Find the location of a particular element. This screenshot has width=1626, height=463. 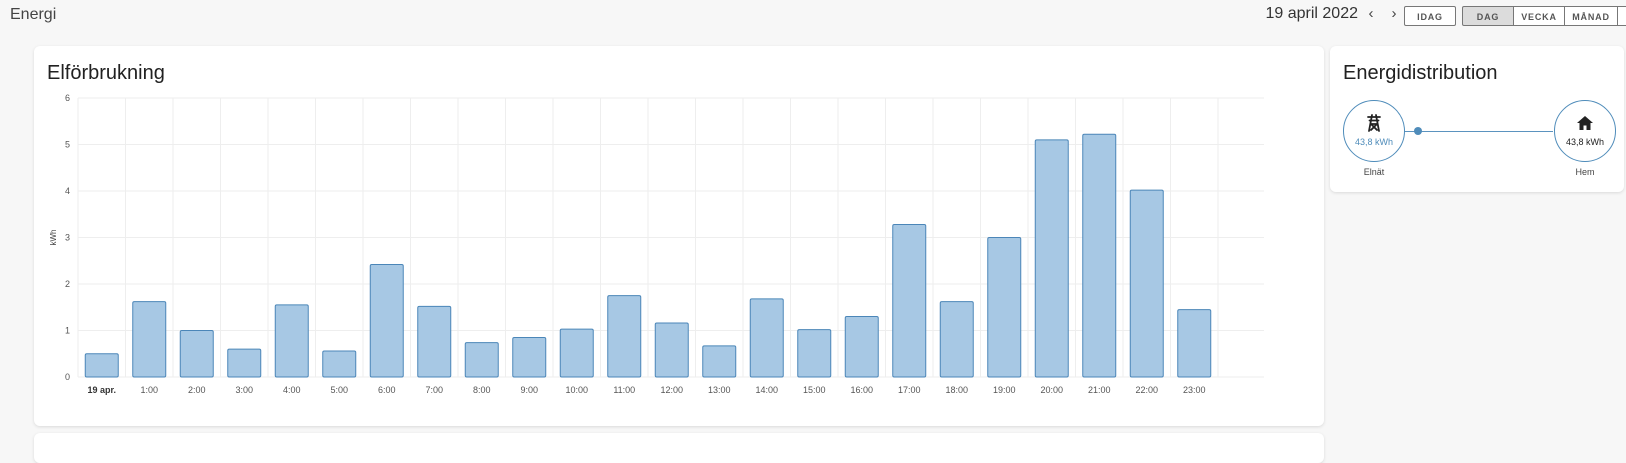

x-tick-label: 6:00 is located at coordinates (387, 390).